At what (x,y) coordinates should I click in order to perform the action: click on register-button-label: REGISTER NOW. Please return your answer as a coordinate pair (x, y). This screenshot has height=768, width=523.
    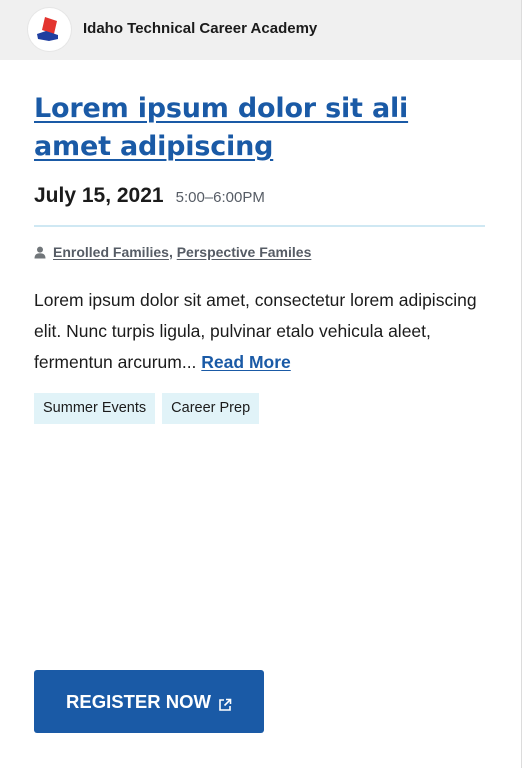
    Looking at the image, I should click on (138, 701).